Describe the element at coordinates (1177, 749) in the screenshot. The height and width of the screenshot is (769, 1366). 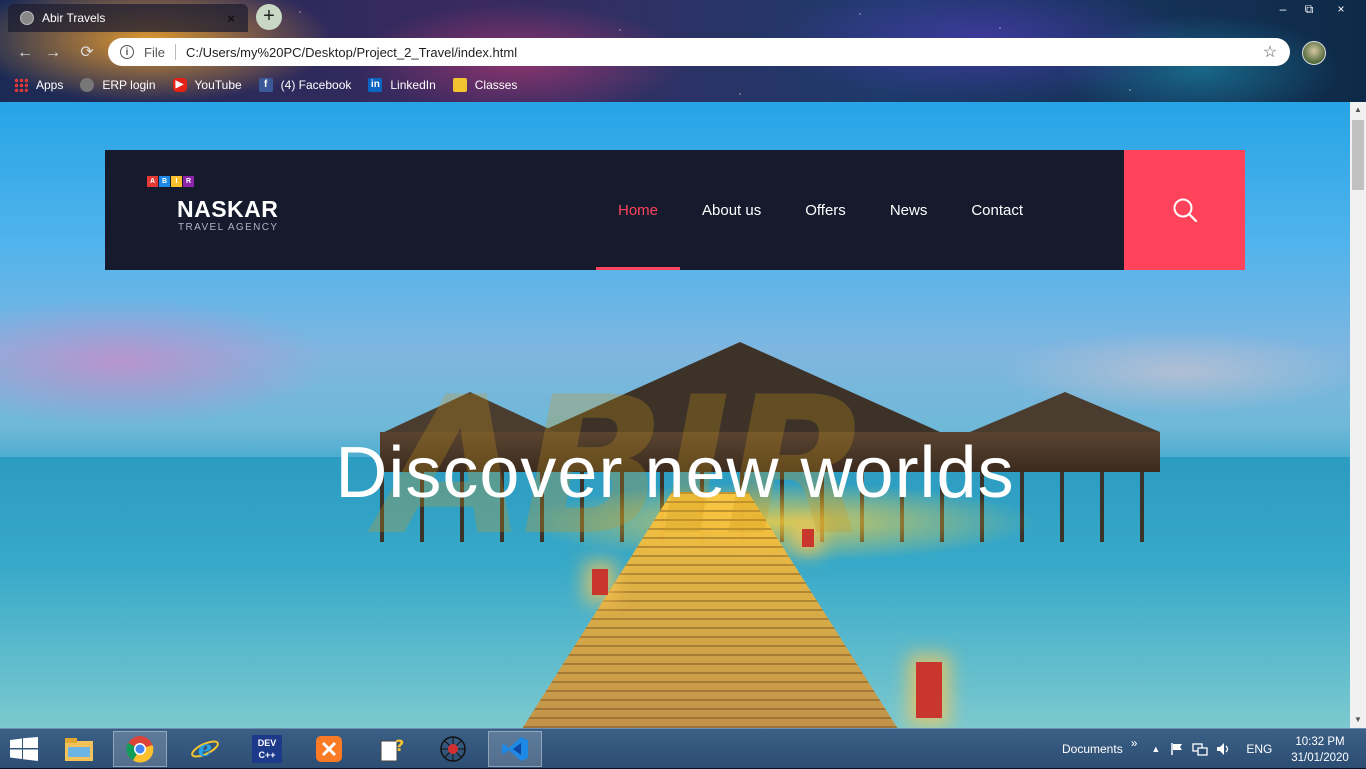
I see `action-center-flag-icon` at that location.